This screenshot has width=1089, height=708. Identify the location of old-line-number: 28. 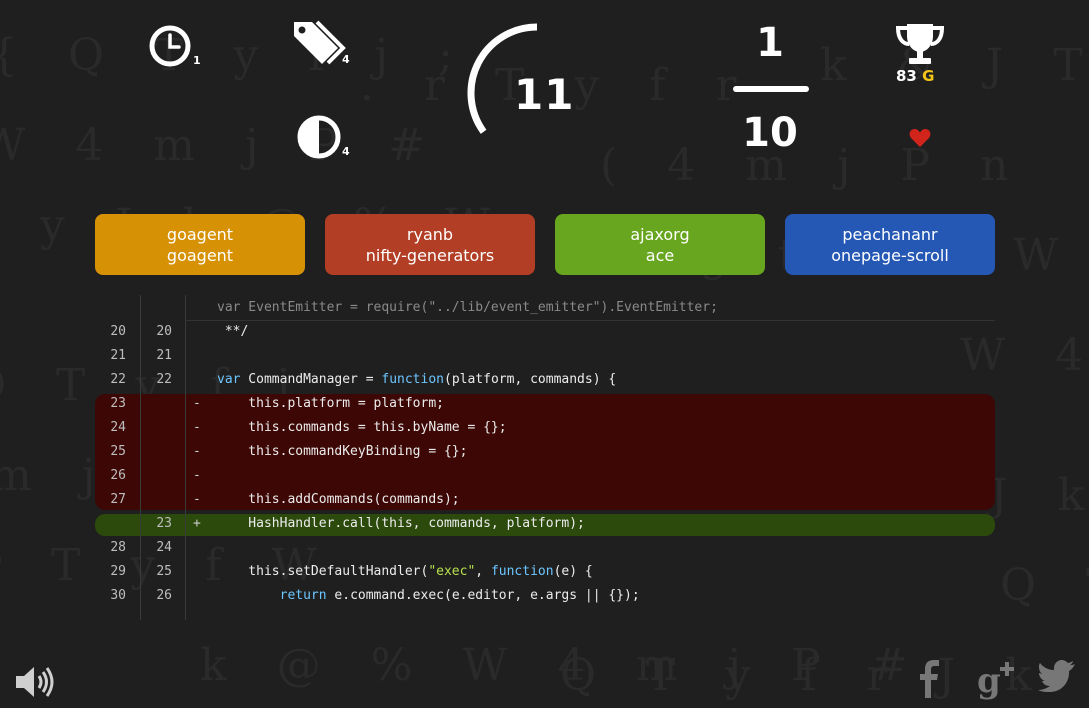
(118, 547).